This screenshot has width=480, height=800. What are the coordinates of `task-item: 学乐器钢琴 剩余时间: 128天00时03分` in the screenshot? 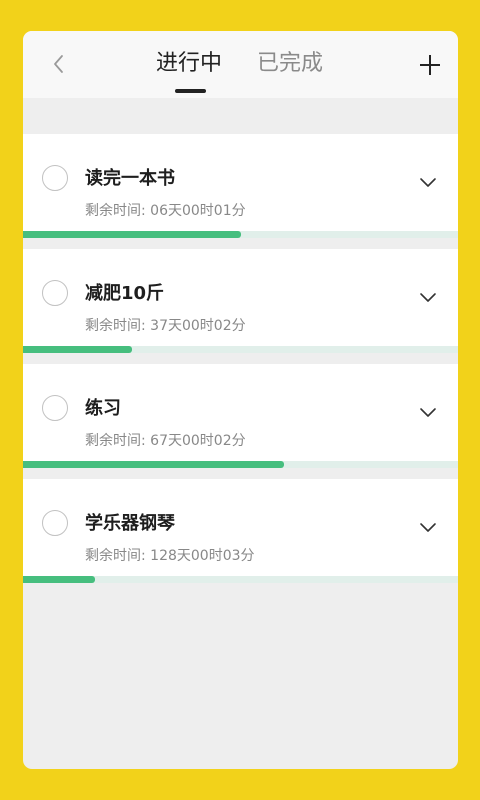 It's located at (240, 531).